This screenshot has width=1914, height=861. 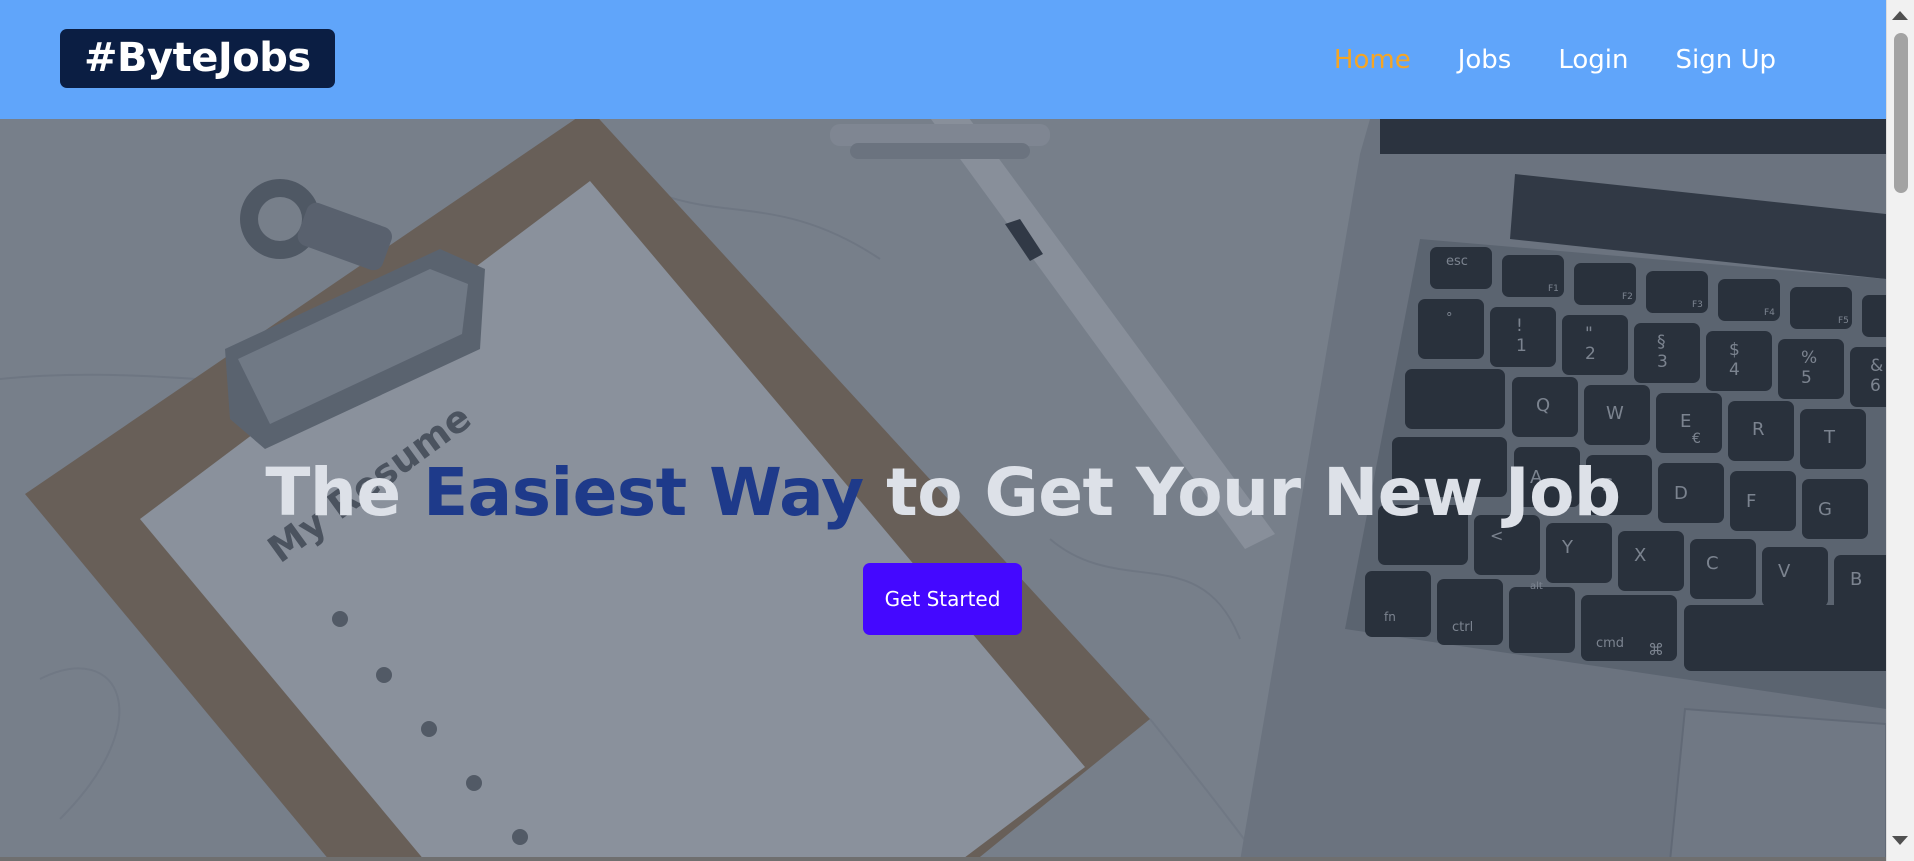 What do you see at coordinates (942, 599) in the screenshot?
I see `get-started-button: Get Started` at bounding box center [942, 599].